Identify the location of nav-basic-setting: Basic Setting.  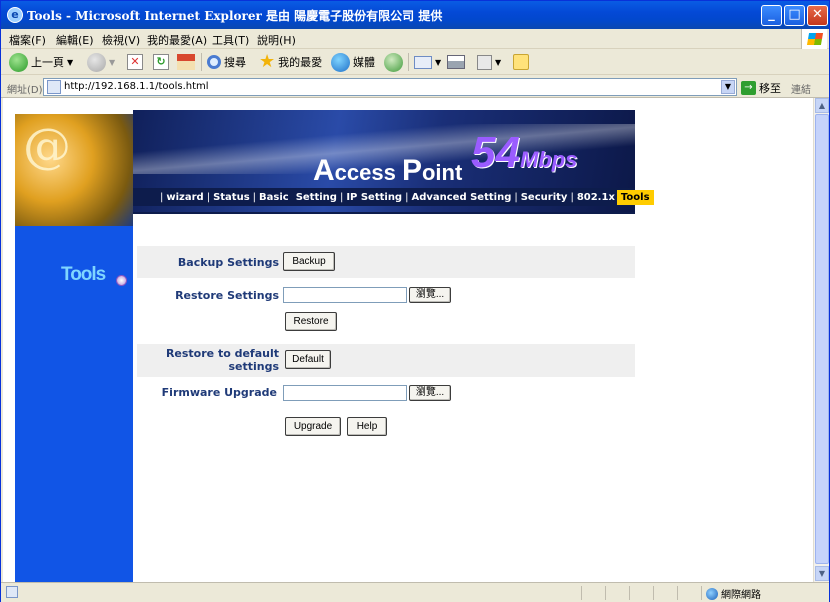
(298, 197).